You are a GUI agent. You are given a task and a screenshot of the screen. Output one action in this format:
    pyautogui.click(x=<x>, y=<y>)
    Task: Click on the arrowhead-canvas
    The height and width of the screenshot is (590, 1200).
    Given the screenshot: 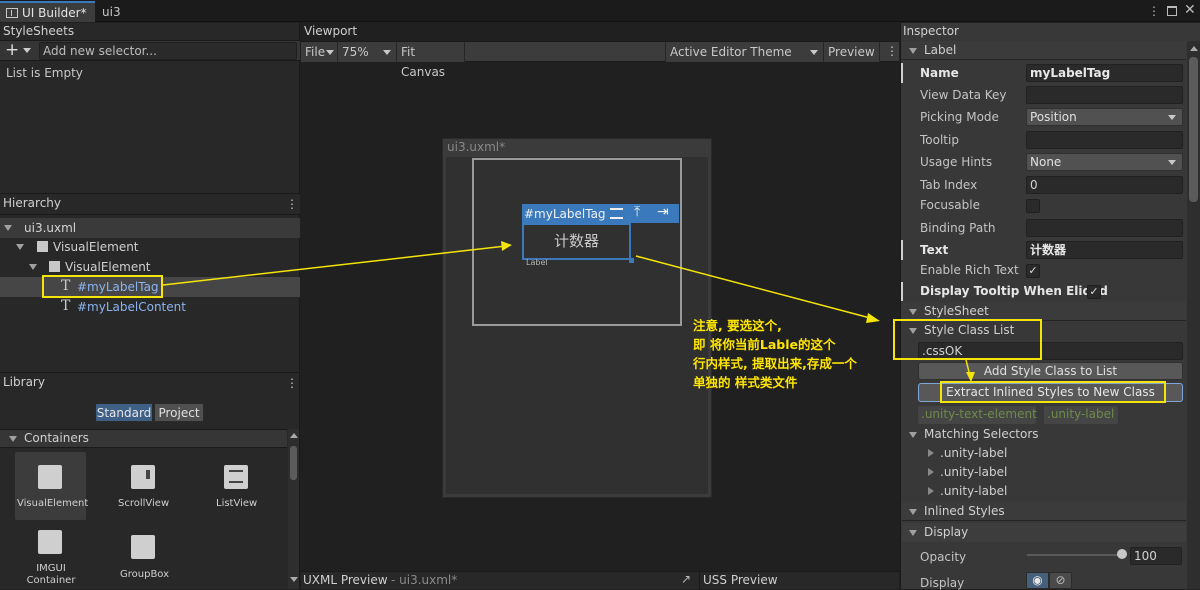 What is the action you would take?
    pyautogui.click(x=506, y=246)
    